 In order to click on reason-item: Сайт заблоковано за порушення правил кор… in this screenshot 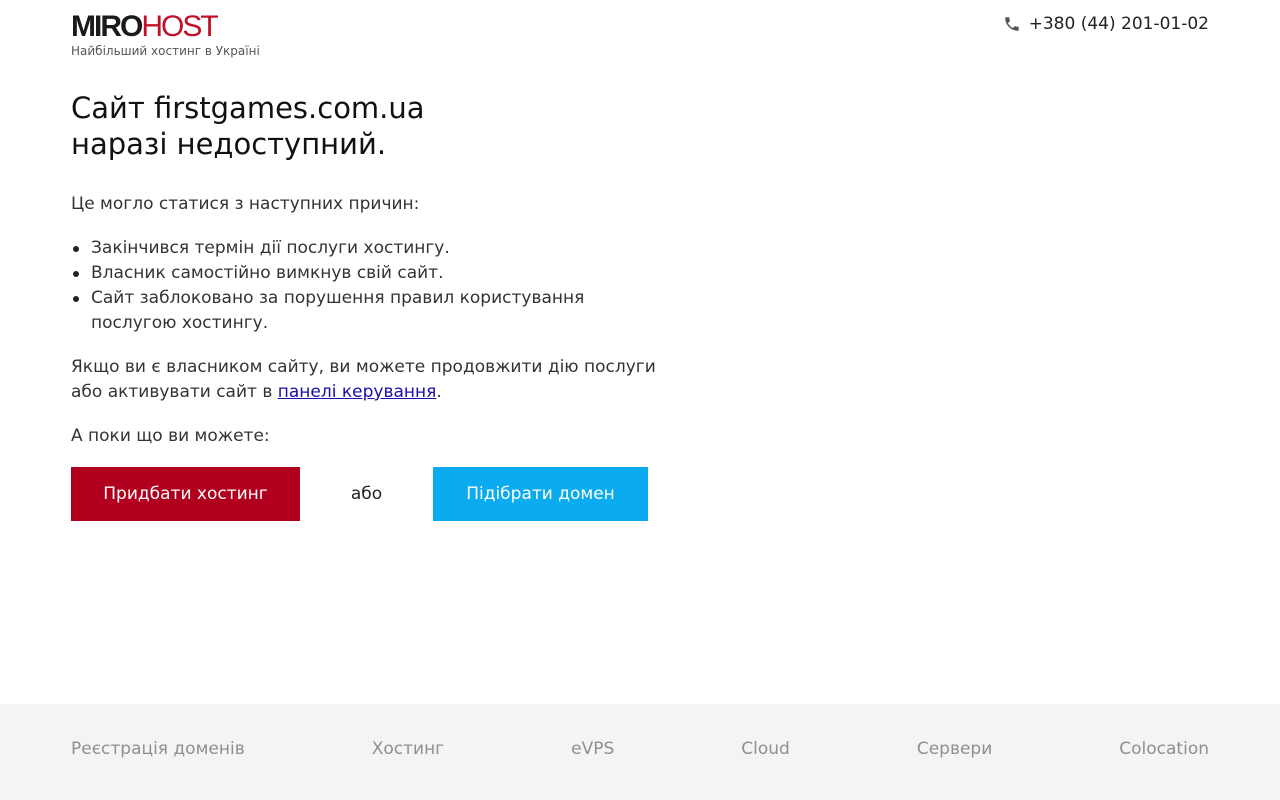, I will do `click(371, 311)`.